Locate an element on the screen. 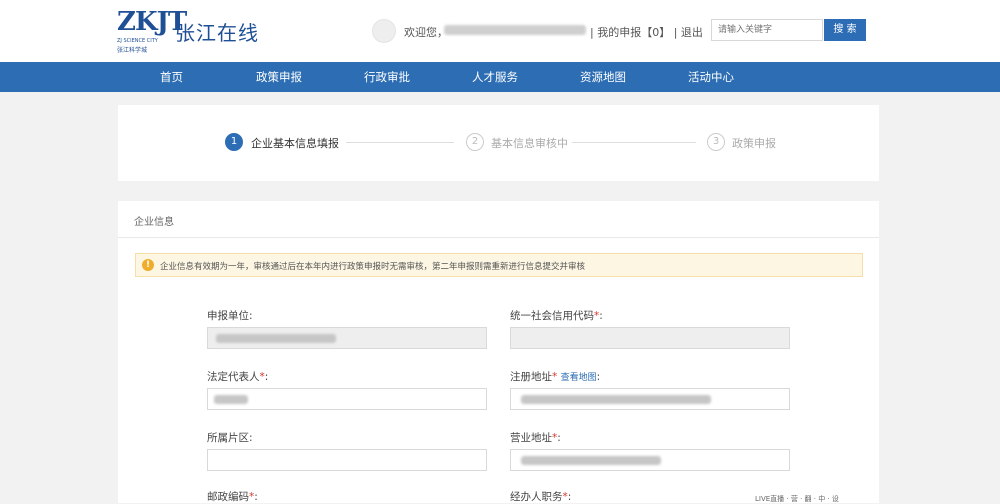  row4-left-label: 邮政编码*: is located at coordinates (232, 497).